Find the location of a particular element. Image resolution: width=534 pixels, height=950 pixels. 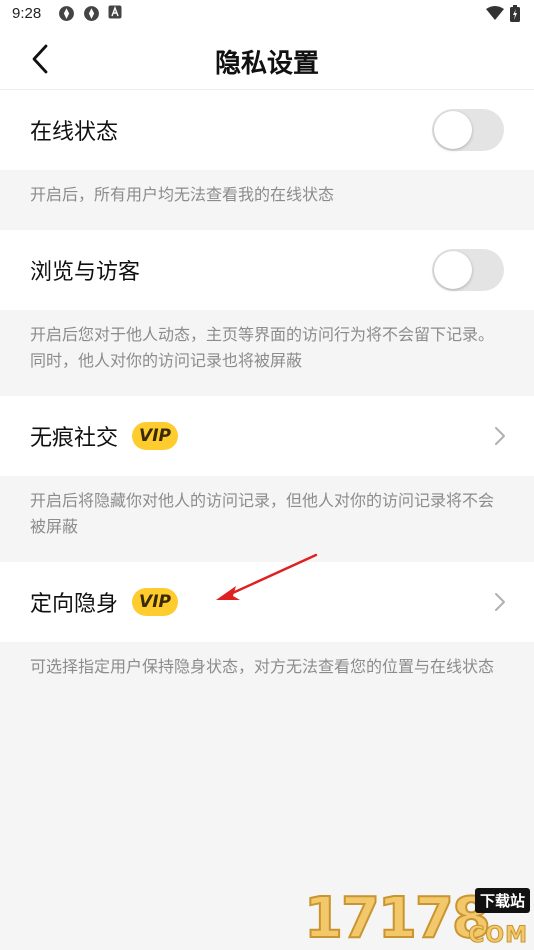

browse-visitors-toggle is located at coordinates (468, 270).